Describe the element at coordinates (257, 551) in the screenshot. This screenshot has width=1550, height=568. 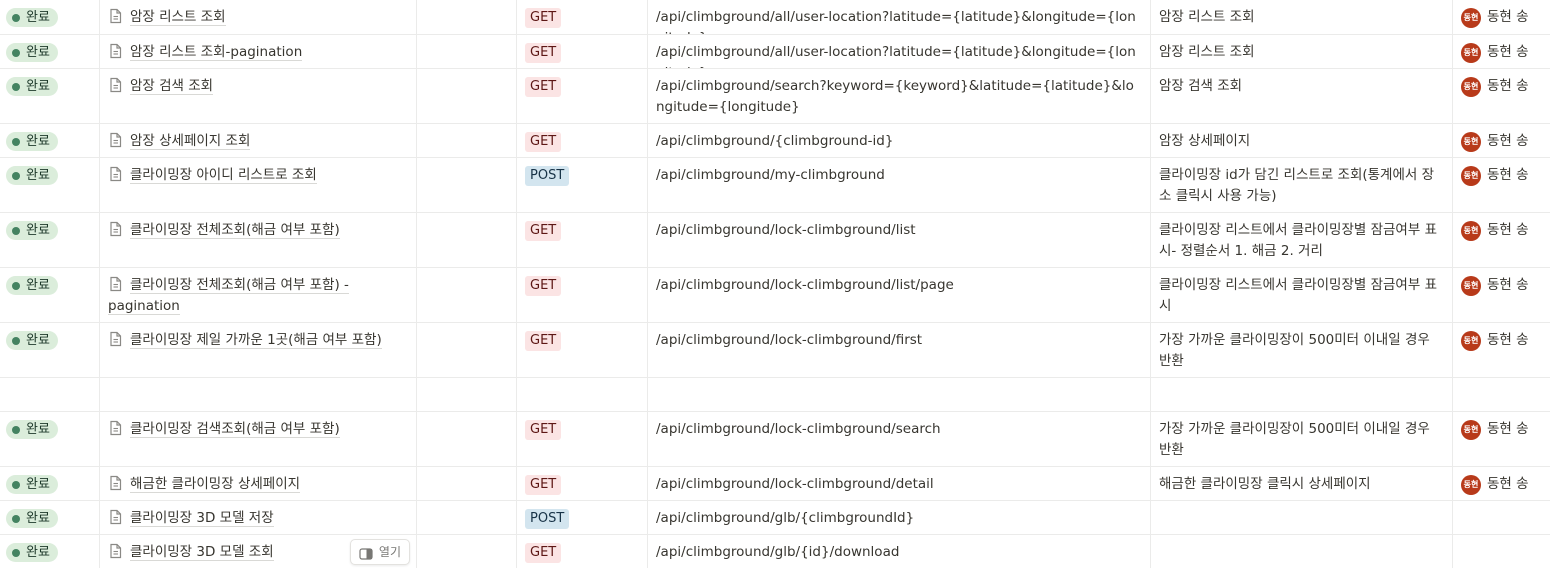
I see `name-cell: 클라이밍장 3D 모델 조회 열기` at that location.